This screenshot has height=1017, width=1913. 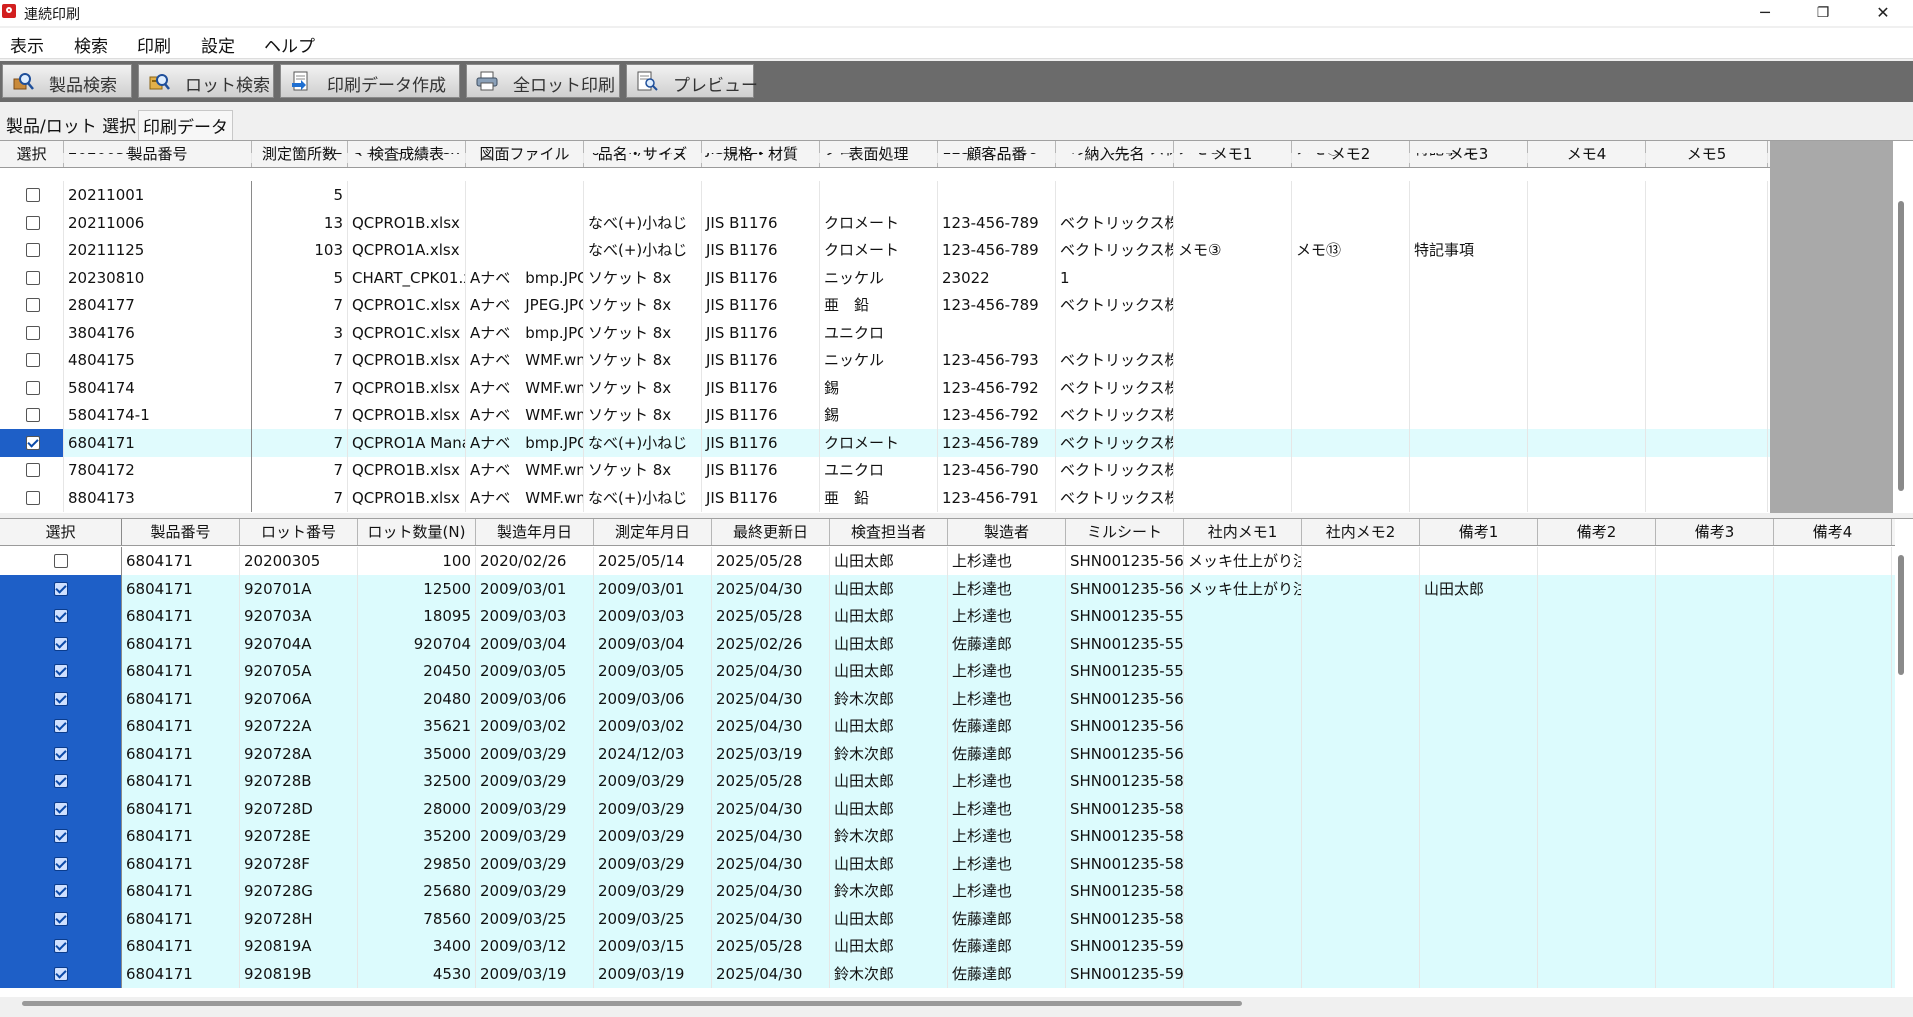 What do you see at coordinates (27, 44) in the screenshot?
I see `menu-view: 表示` at bounding box center [27, 44].